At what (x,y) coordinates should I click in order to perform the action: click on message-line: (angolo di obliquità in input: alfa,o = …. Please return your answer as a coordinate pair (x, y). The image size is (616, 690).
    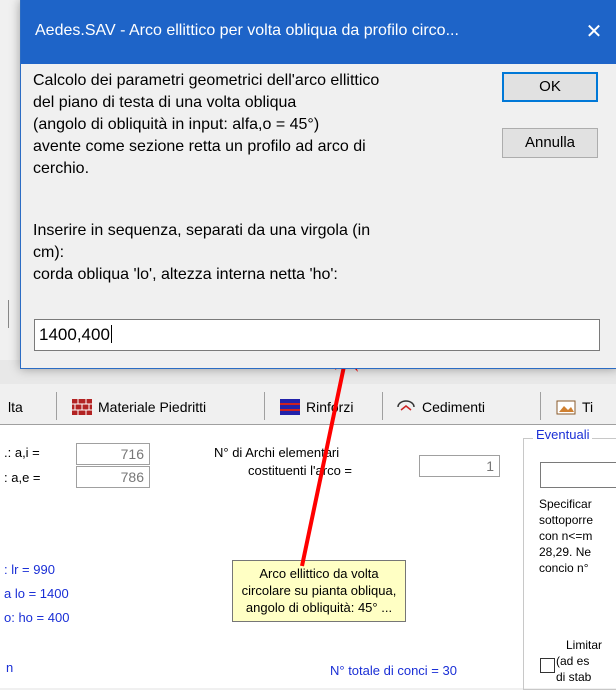
    Looking at the image, I should click on (176, 124).